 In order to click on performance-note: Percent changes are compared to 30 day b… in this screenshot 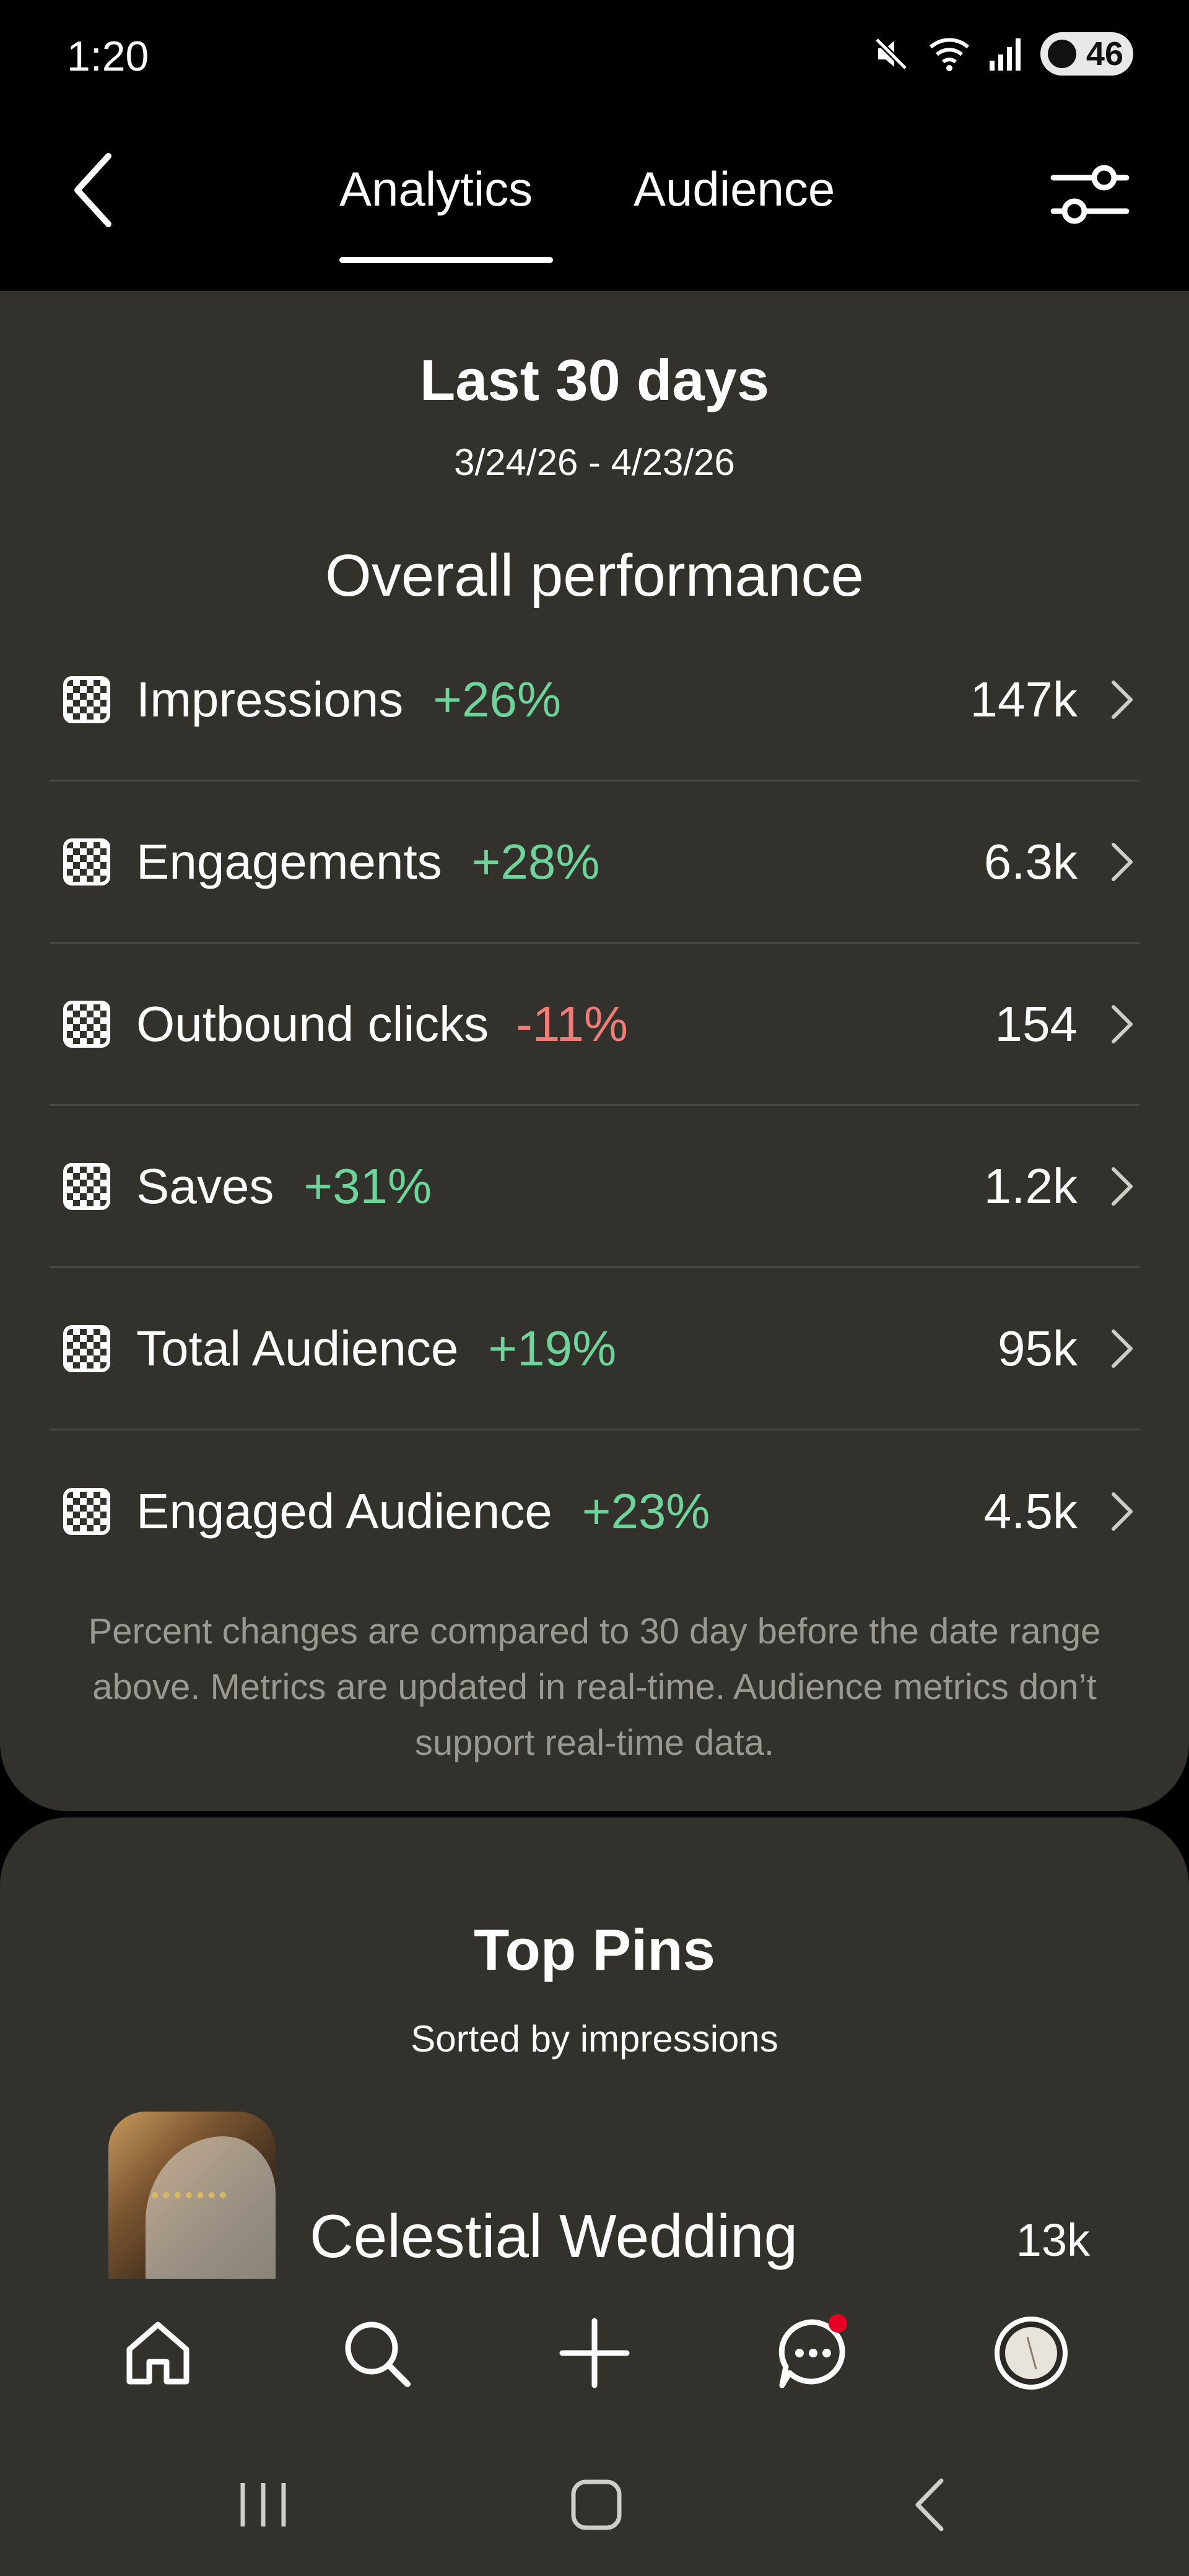, I will do `click(594, 1687)`.